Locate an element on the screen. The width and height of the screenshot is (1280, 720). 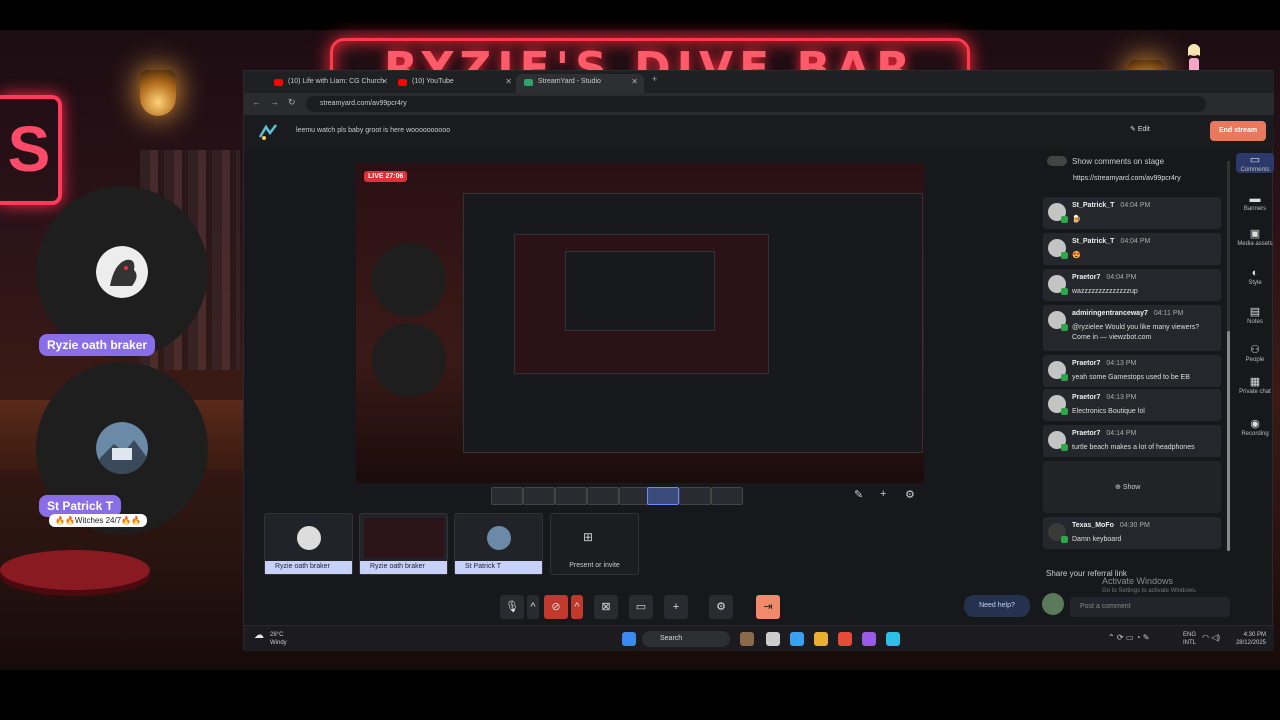
chat-message: Texas_MoFo 04:30 PM Damn keyboard is located at coordinates (1132, 533).